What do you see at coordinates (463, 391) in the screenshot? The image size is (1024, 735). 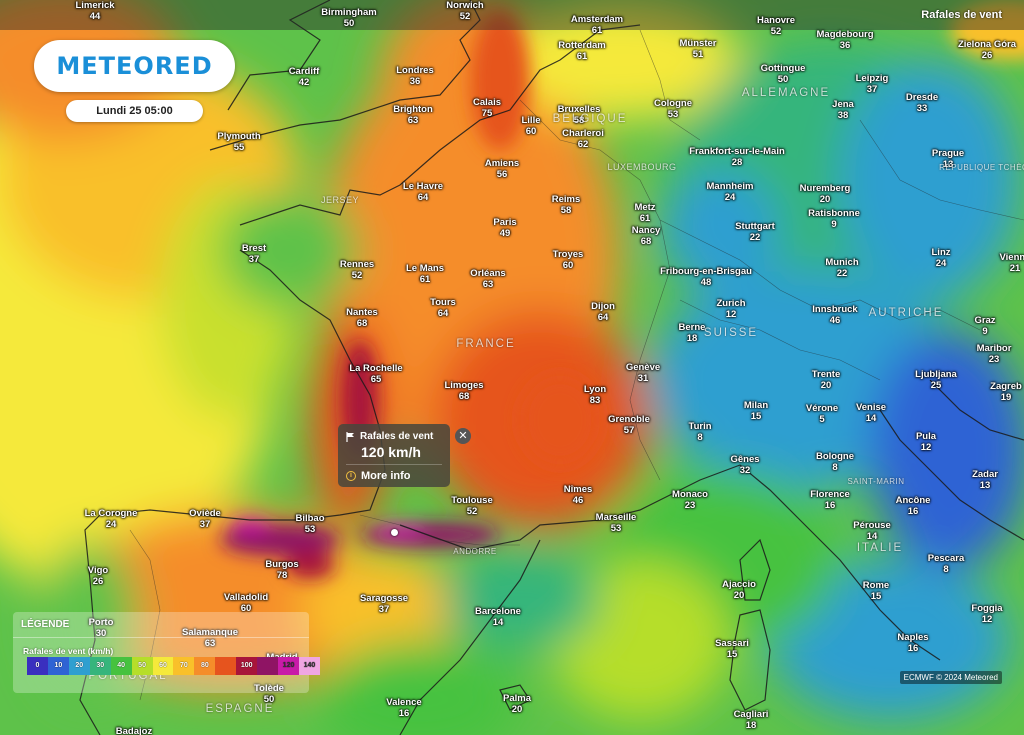 I see `city-label: Limoges 68` at bounding box center [463, 391].